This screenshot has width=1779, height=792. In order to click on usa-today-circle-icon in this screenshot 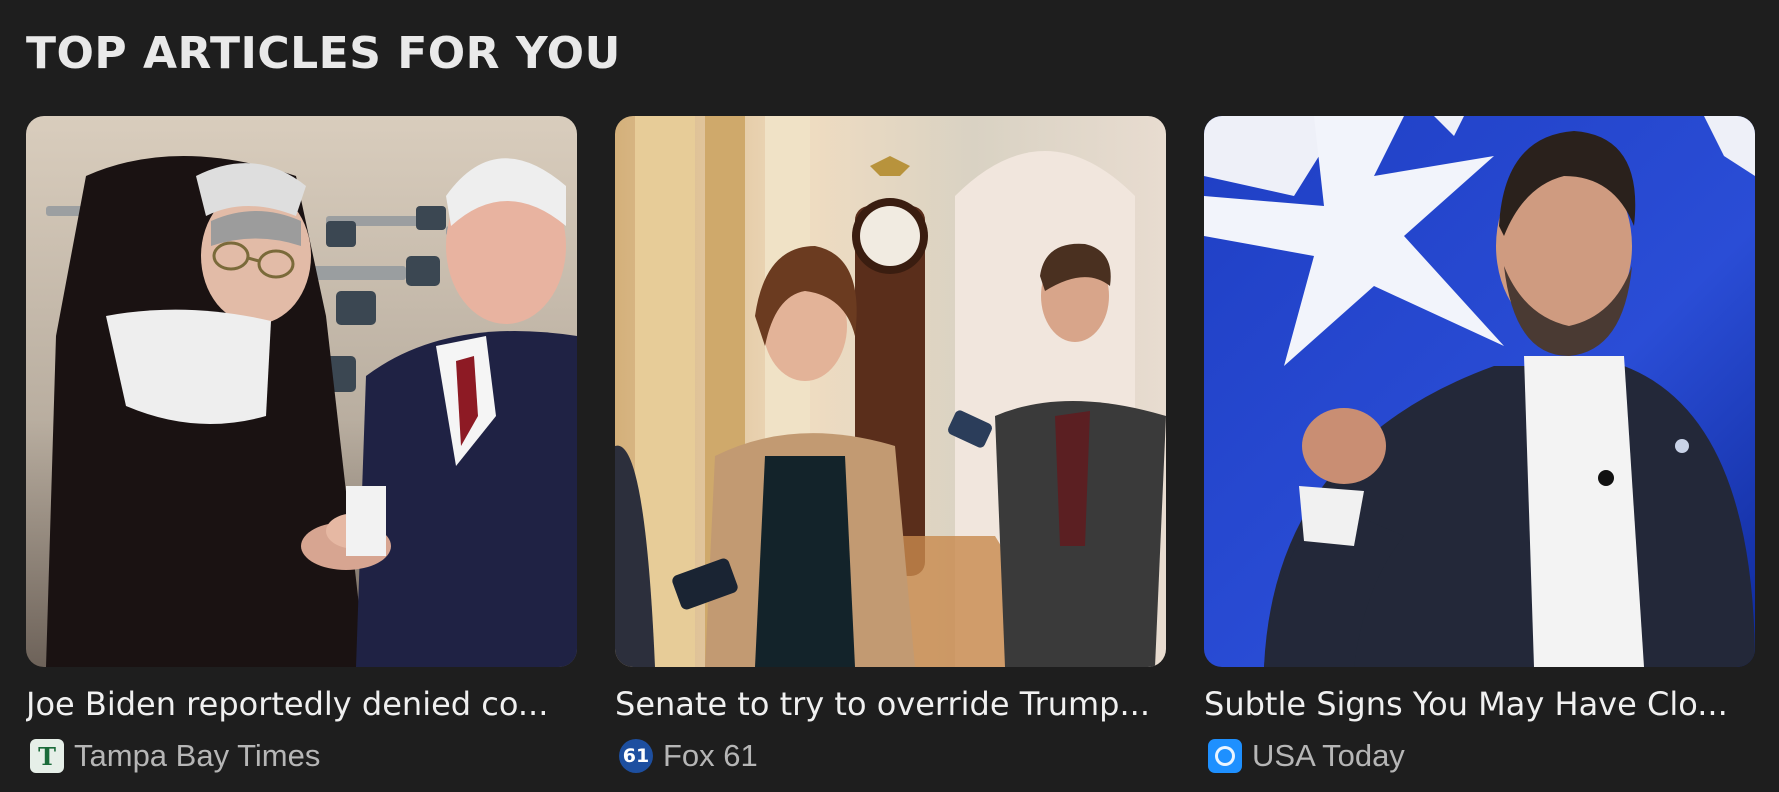, I will do `click(1225, 756)`.